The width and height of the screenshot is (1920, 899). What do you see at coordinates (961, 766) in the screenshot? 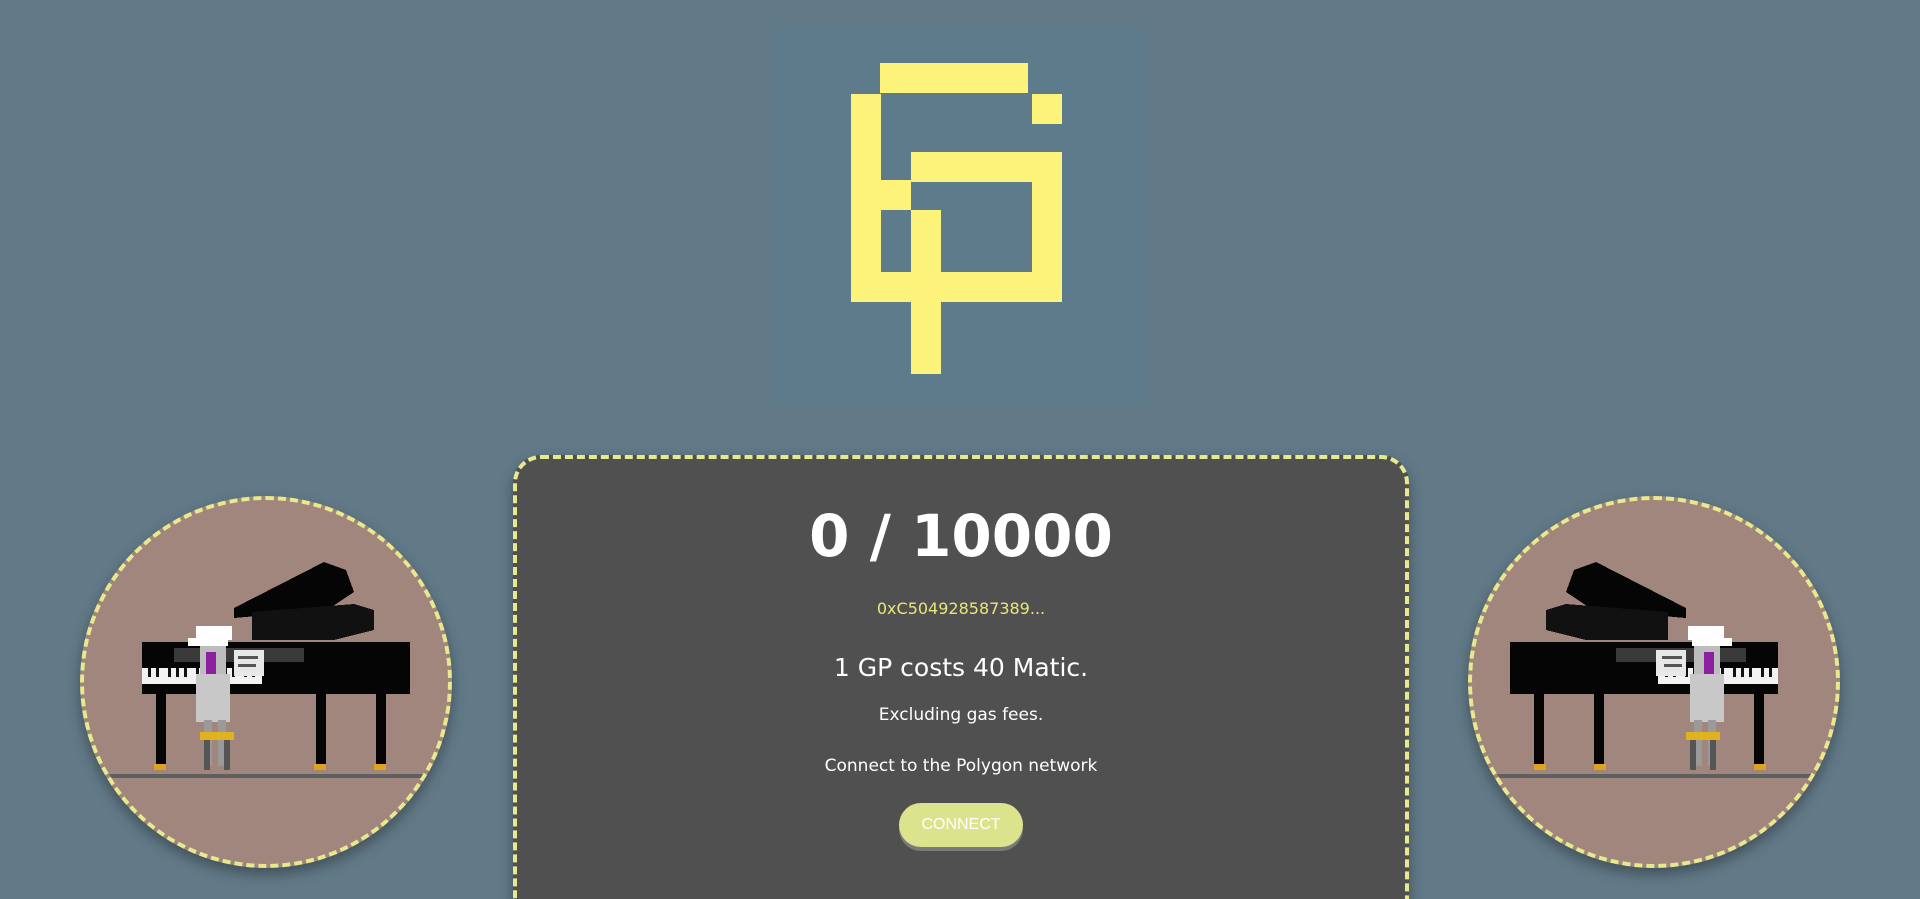
I see `network-note: Connect to the Polygon network` at bounding box center [961, 766].